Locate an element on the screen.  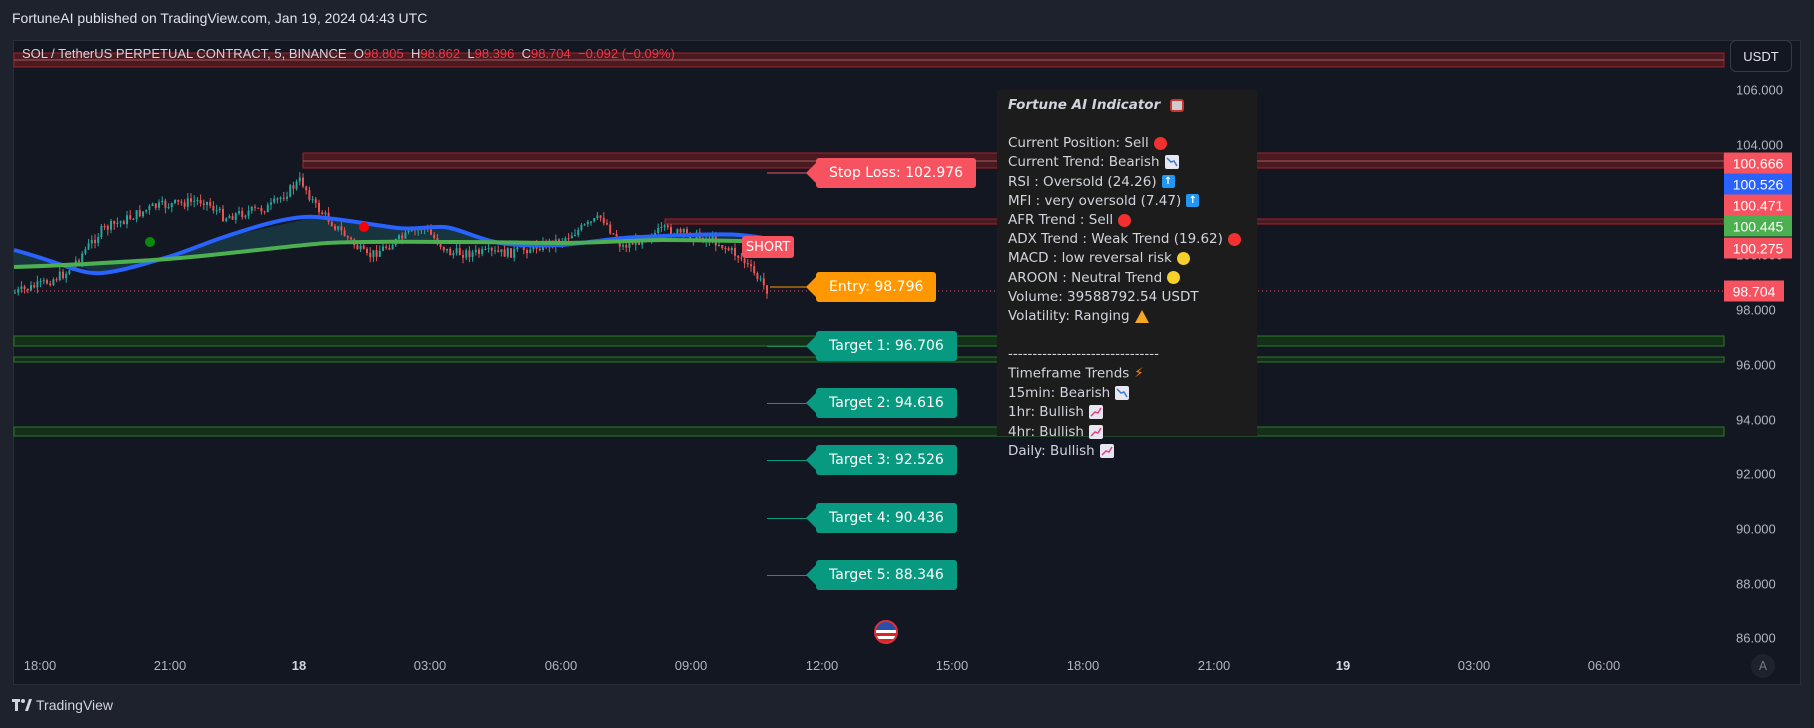
indicator-text: 4hr: Bullish is located at coordinates (1046, 431).